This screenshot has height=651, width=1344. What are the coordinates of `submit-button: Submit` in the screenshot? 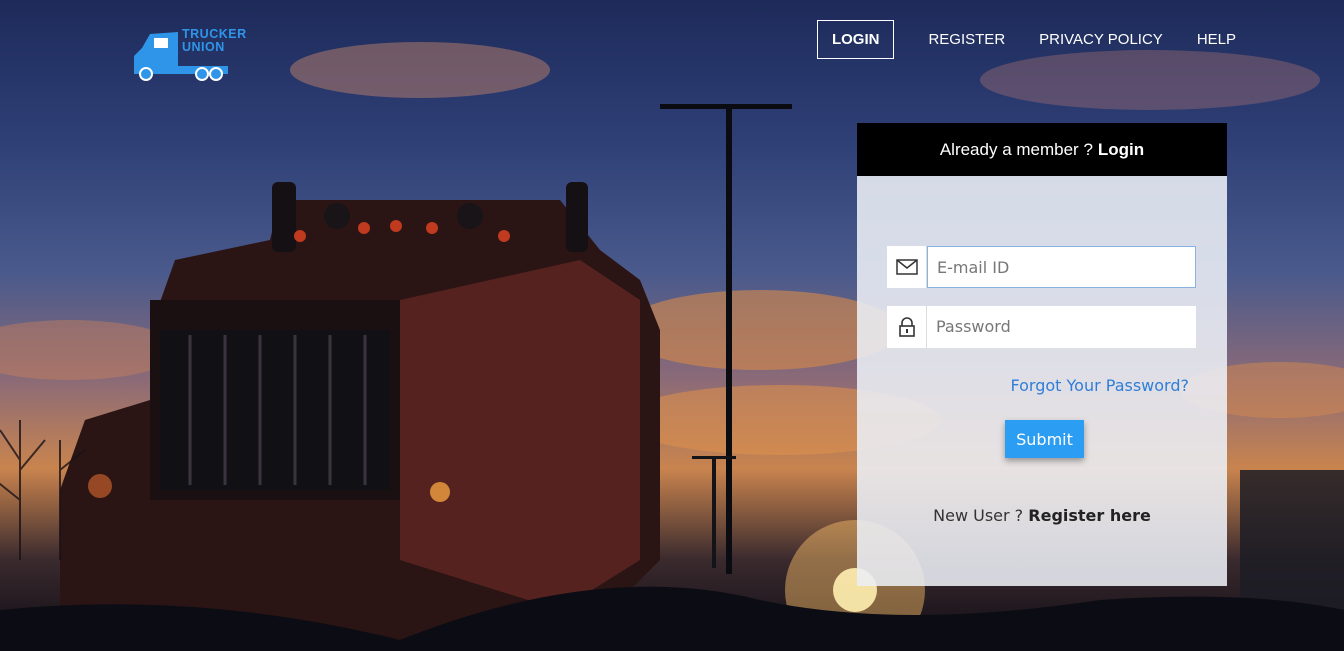 It's located at (1044, 439).